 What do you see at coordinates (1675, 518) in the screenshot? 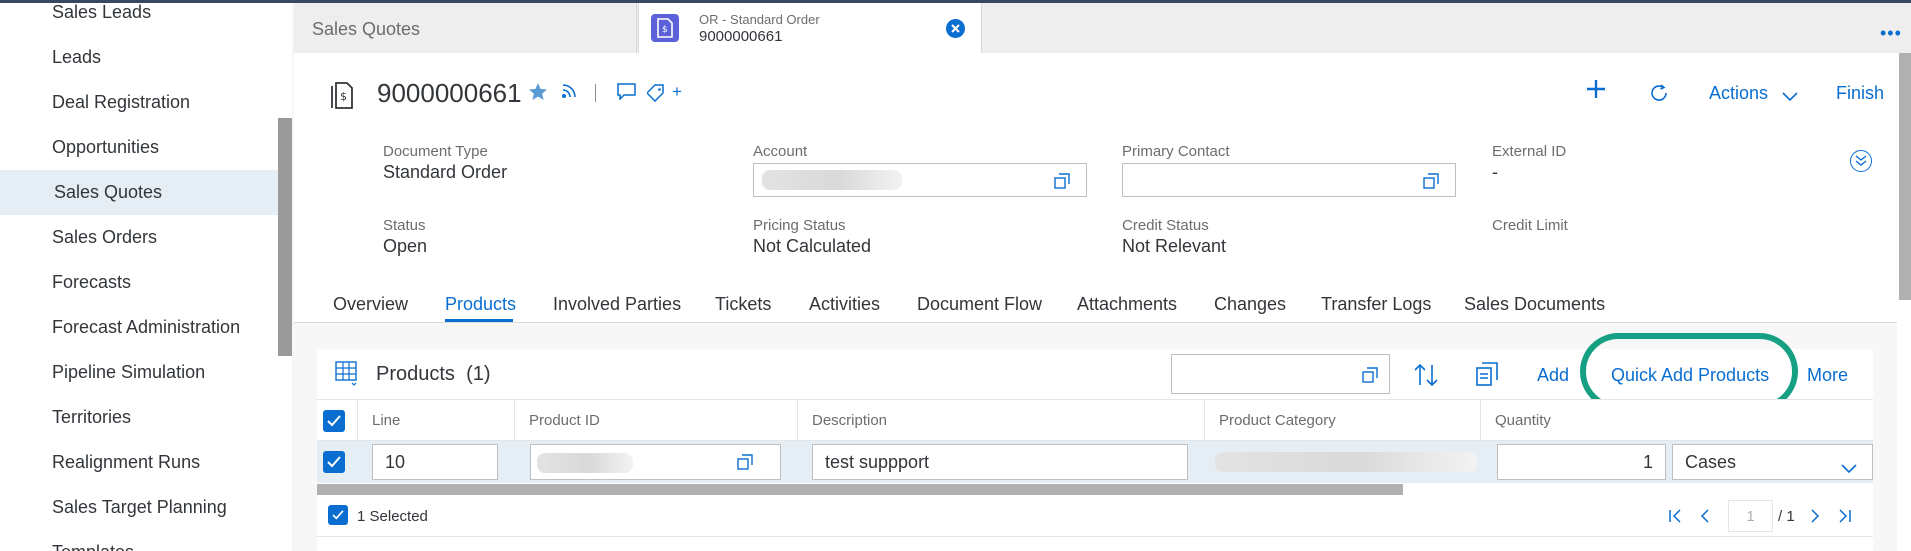
I see `first-page-icon` at bounding box center [1675, 518].